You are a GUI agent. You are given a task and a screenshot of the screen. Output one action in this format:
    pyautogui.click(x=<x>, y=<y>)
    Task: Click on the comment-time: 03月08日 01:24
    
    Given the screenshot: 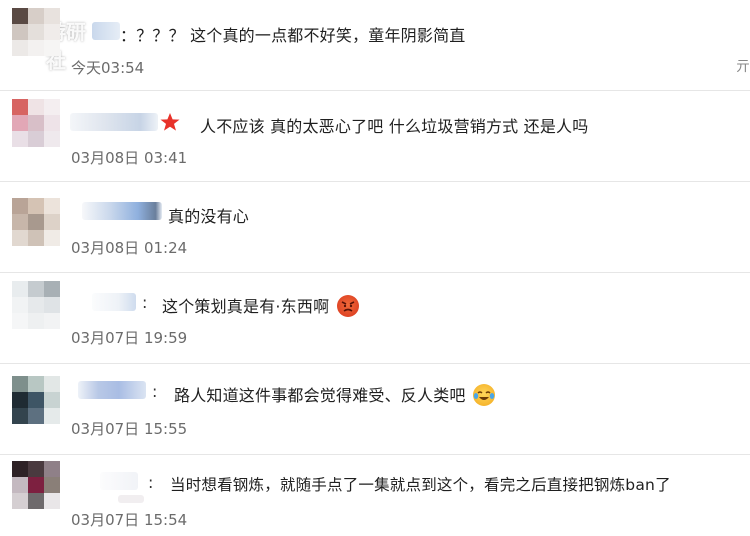 What is the action you would take?
    pyautogui.click(x=129, y=248)
    